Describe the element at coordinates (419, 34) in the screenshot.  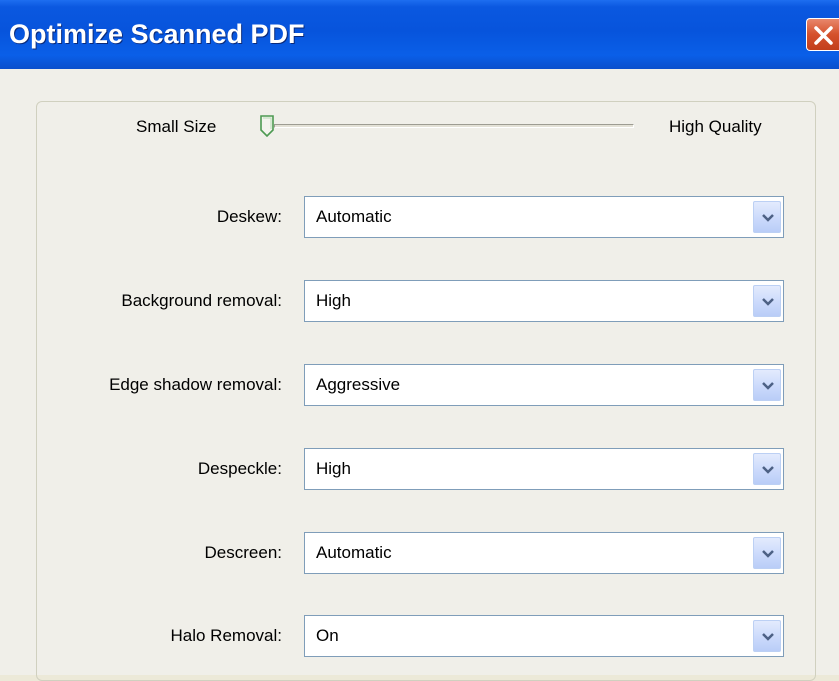
I see `title-bar: Optimize Scanned PDF` at that location.